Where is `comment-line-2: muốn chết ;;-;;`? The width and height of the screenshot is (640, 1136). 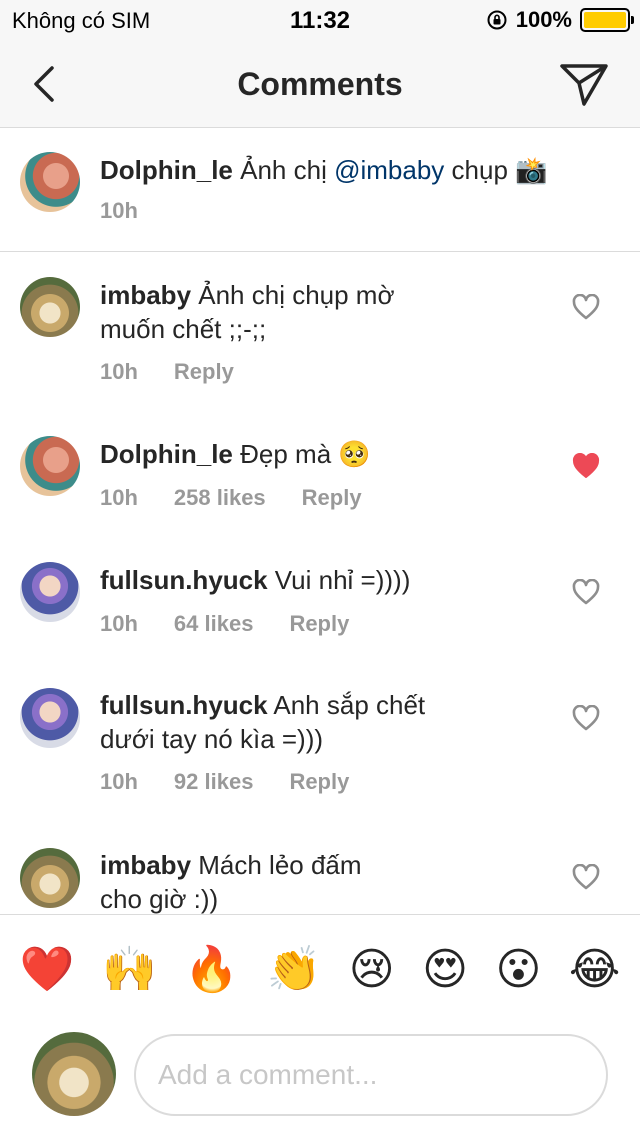
comment-line-2: muốn chết ;;-;; is located at coordinates (183, 329).